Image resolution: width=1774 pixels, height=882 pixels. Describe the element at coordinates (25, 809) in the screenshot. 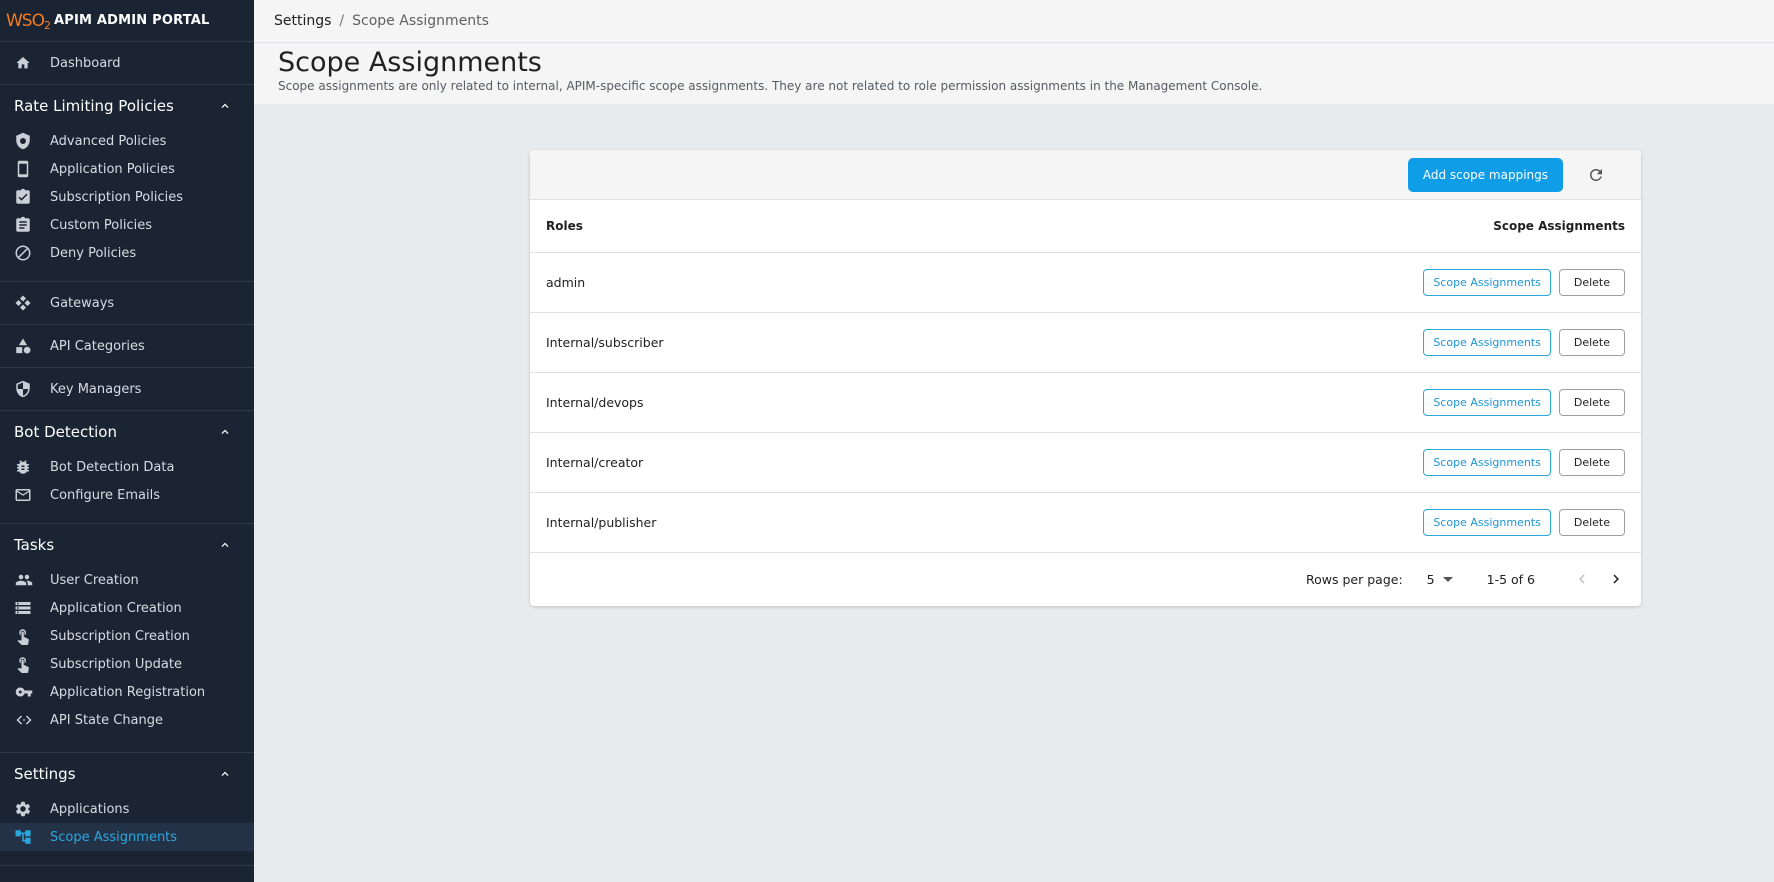

I see `gear-icon` at that location.